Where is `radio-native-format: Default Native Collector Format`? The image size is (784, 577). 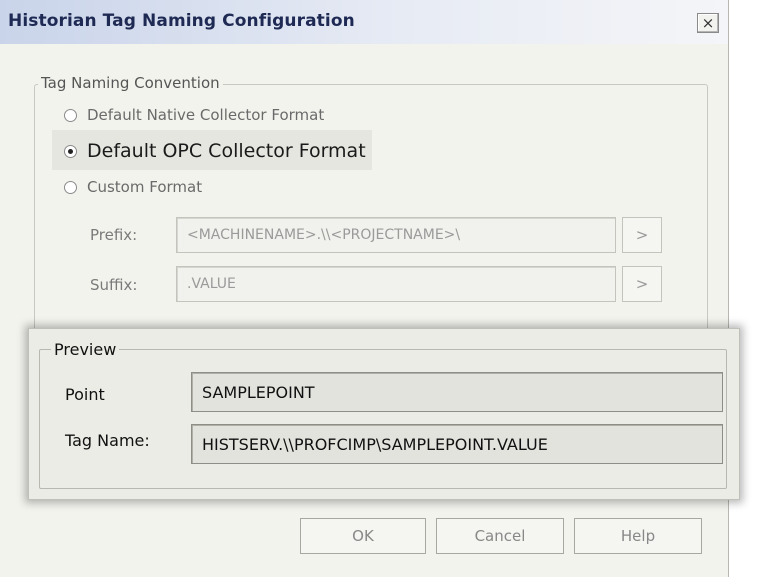
radio-native-format: Default Native Collector Format is located at coordinates (194, 115).